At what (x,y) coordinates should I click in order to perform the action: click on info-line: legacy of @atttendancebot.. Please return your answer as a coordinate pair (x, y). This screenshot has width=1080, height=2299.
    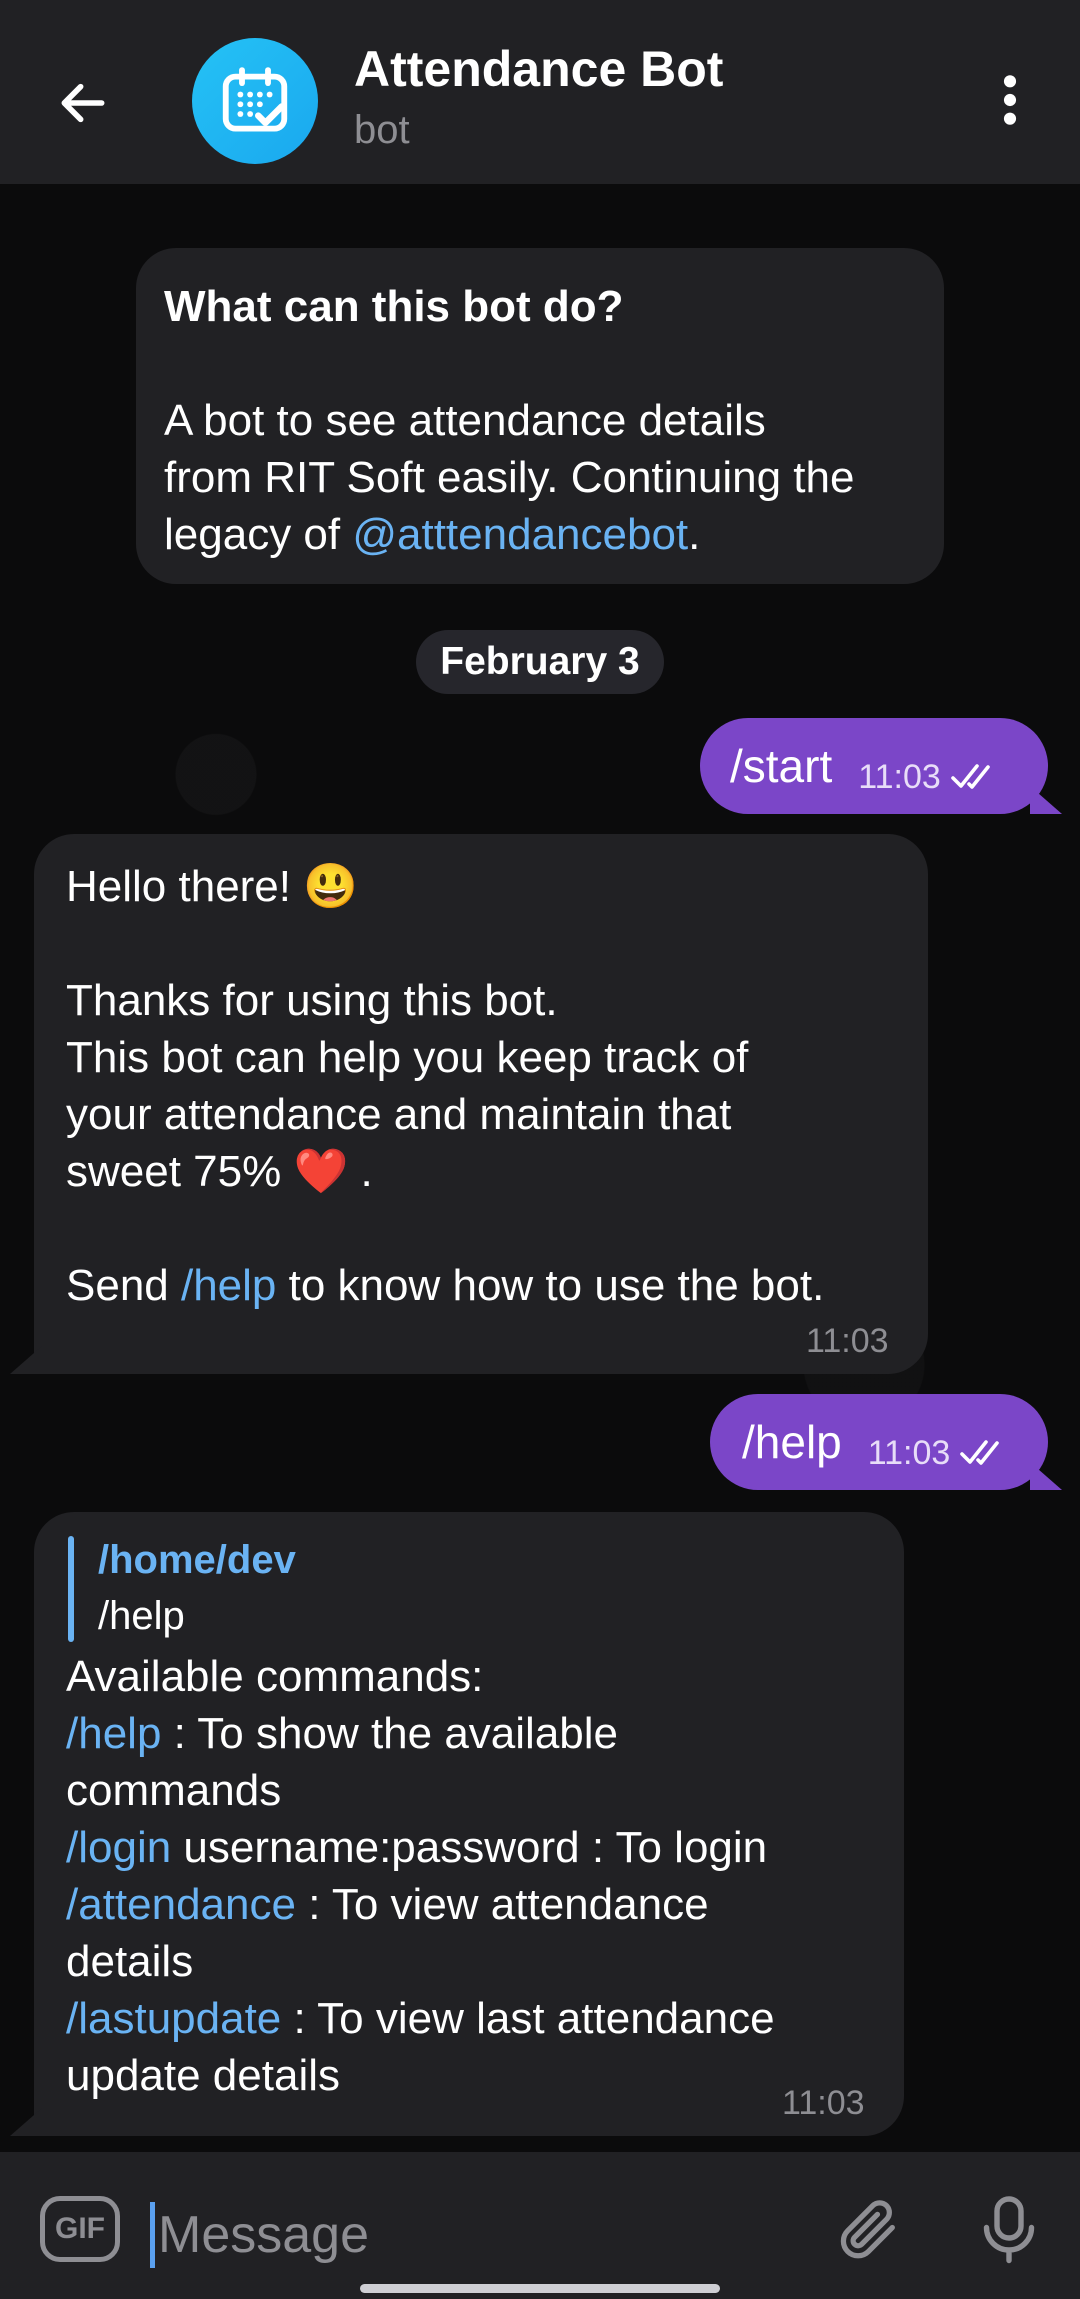
    Looking at the image, I should click on (432, 534).